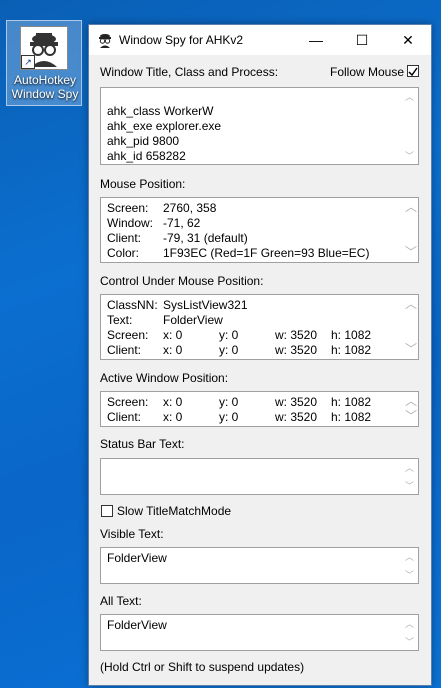  Describe the element at coordinates (229, 402) in the screenshot. I see `active-screen-y: y: 0` at that location.